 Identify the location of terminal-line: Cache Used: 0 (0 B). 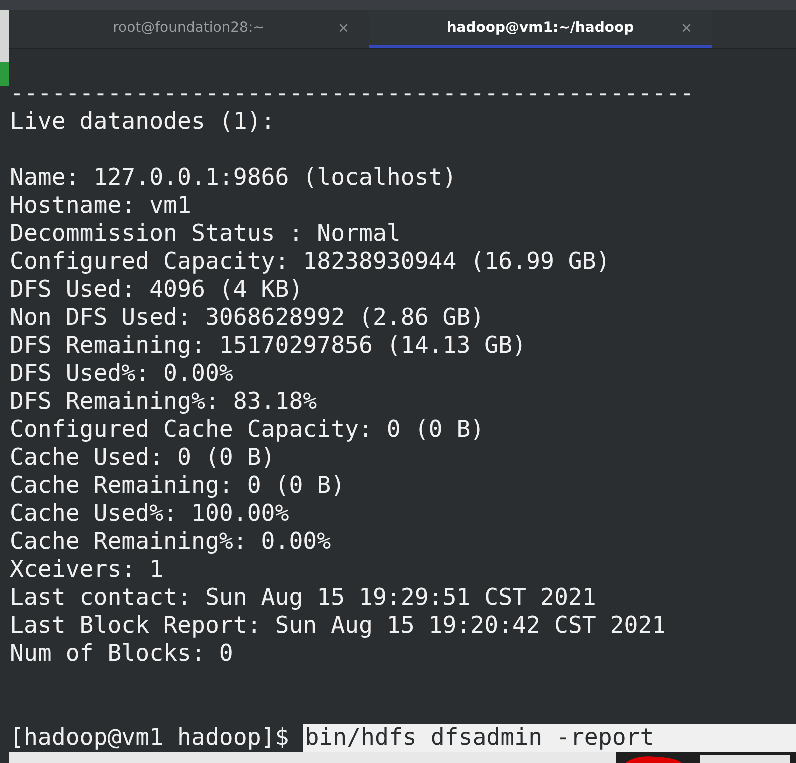
(143, 457).